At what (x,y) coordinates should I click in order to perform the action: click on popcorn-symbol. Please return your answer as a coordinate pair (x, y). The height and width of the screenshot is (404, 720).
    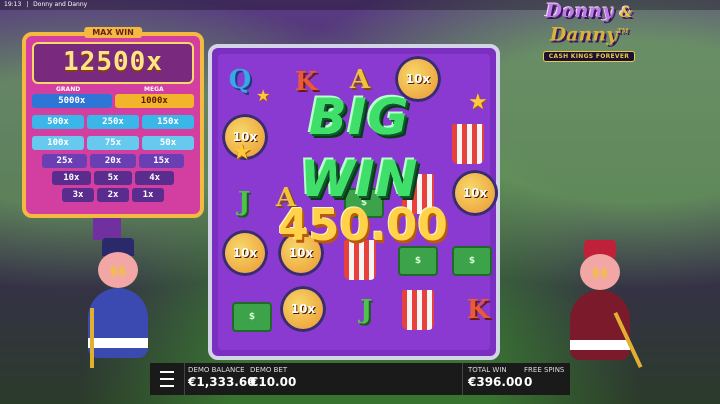
    Looking at the image, I should click on (418, 310).